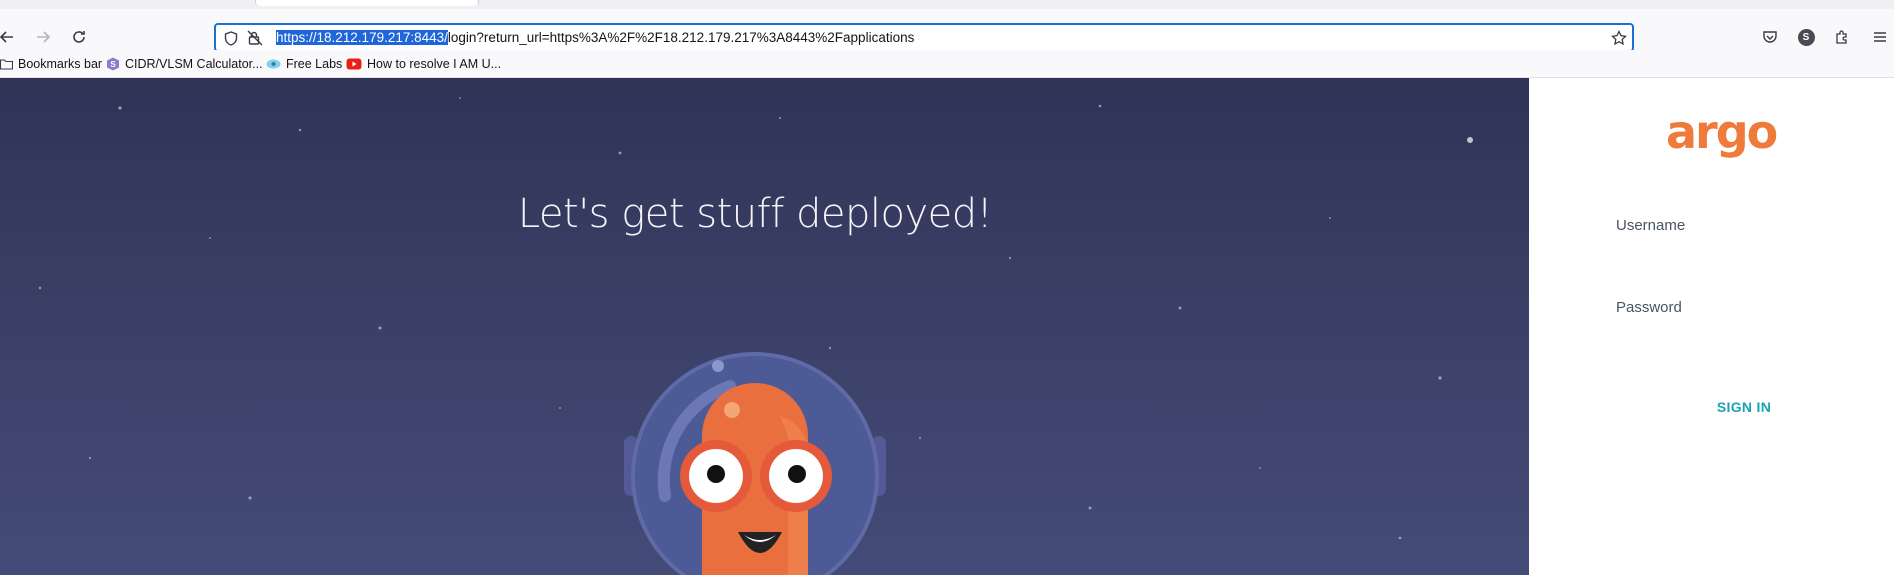 The height and width of the screenshot is (575, 1894). What do you see at coordinates (60, 64) in the screenshot?
I see `bookmark-label: Bookmarks bar` at bounding box center [60, 64].